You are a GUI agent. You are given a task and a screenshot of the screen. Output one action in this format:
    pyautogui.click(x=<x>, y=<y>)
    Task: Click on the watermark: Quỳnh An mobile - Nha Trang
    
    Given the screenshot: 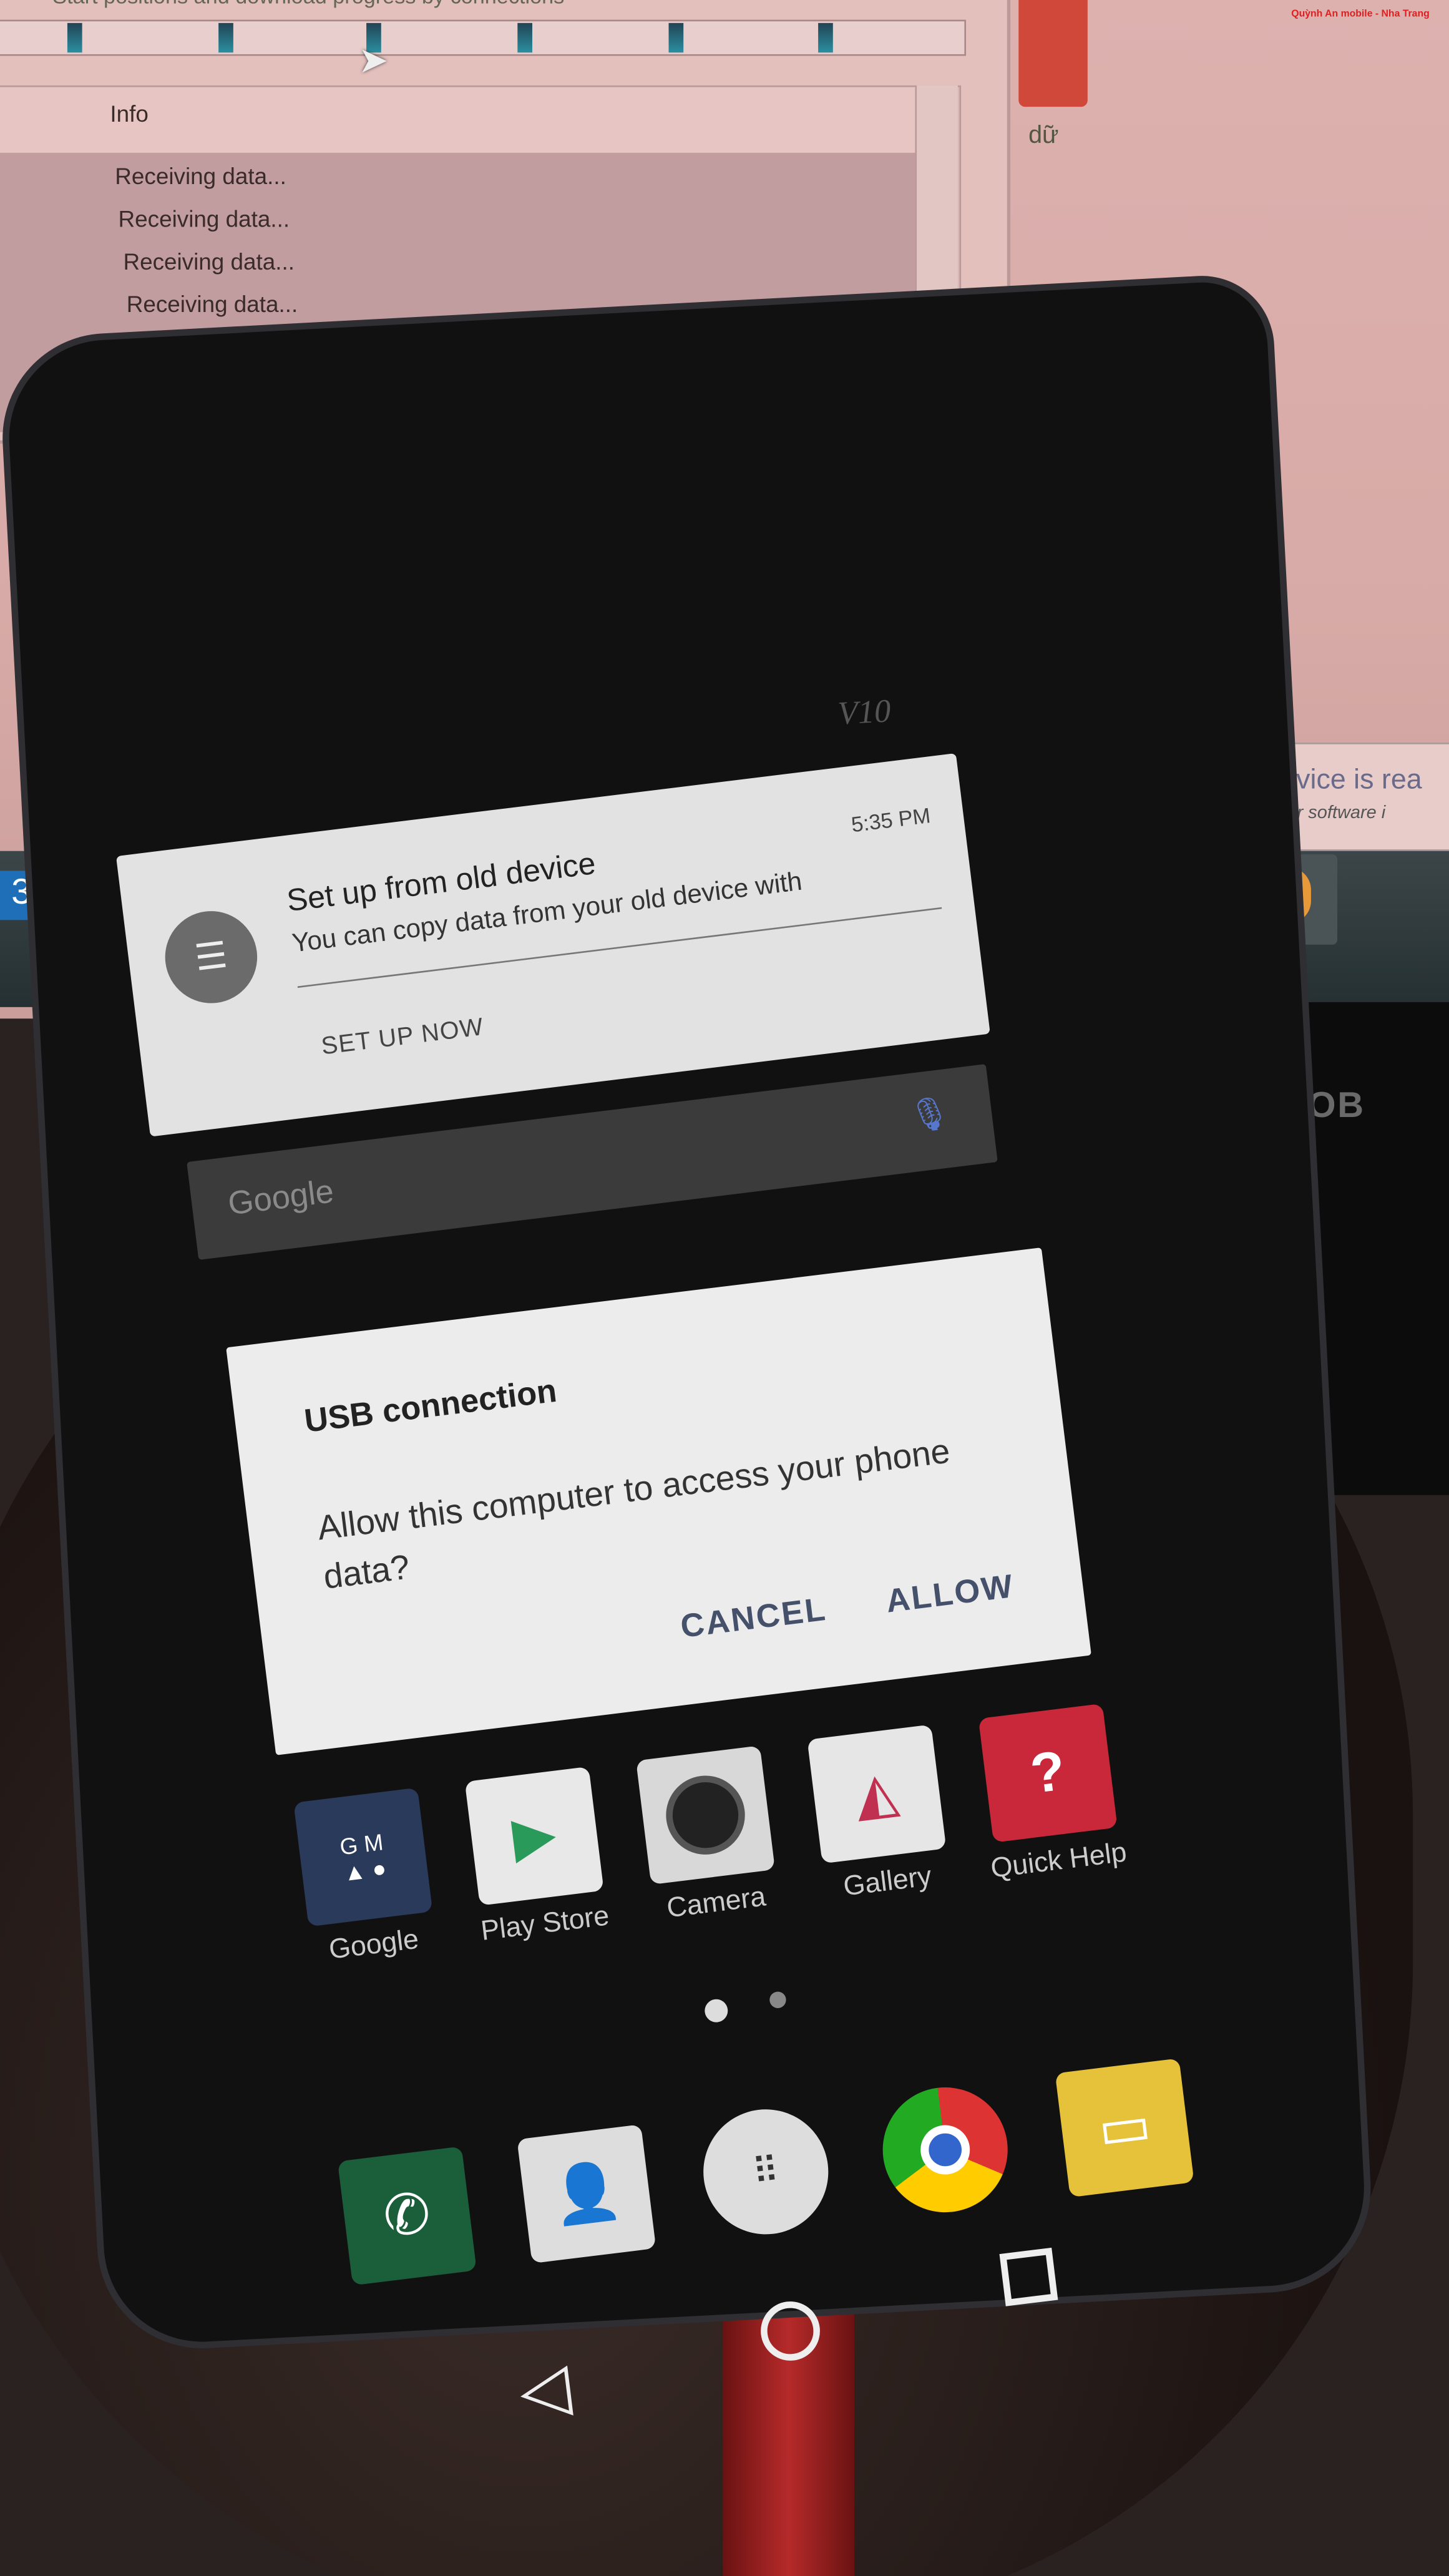 What is the action you would take?
    pyautogui.click(x=1360, y=14)
    